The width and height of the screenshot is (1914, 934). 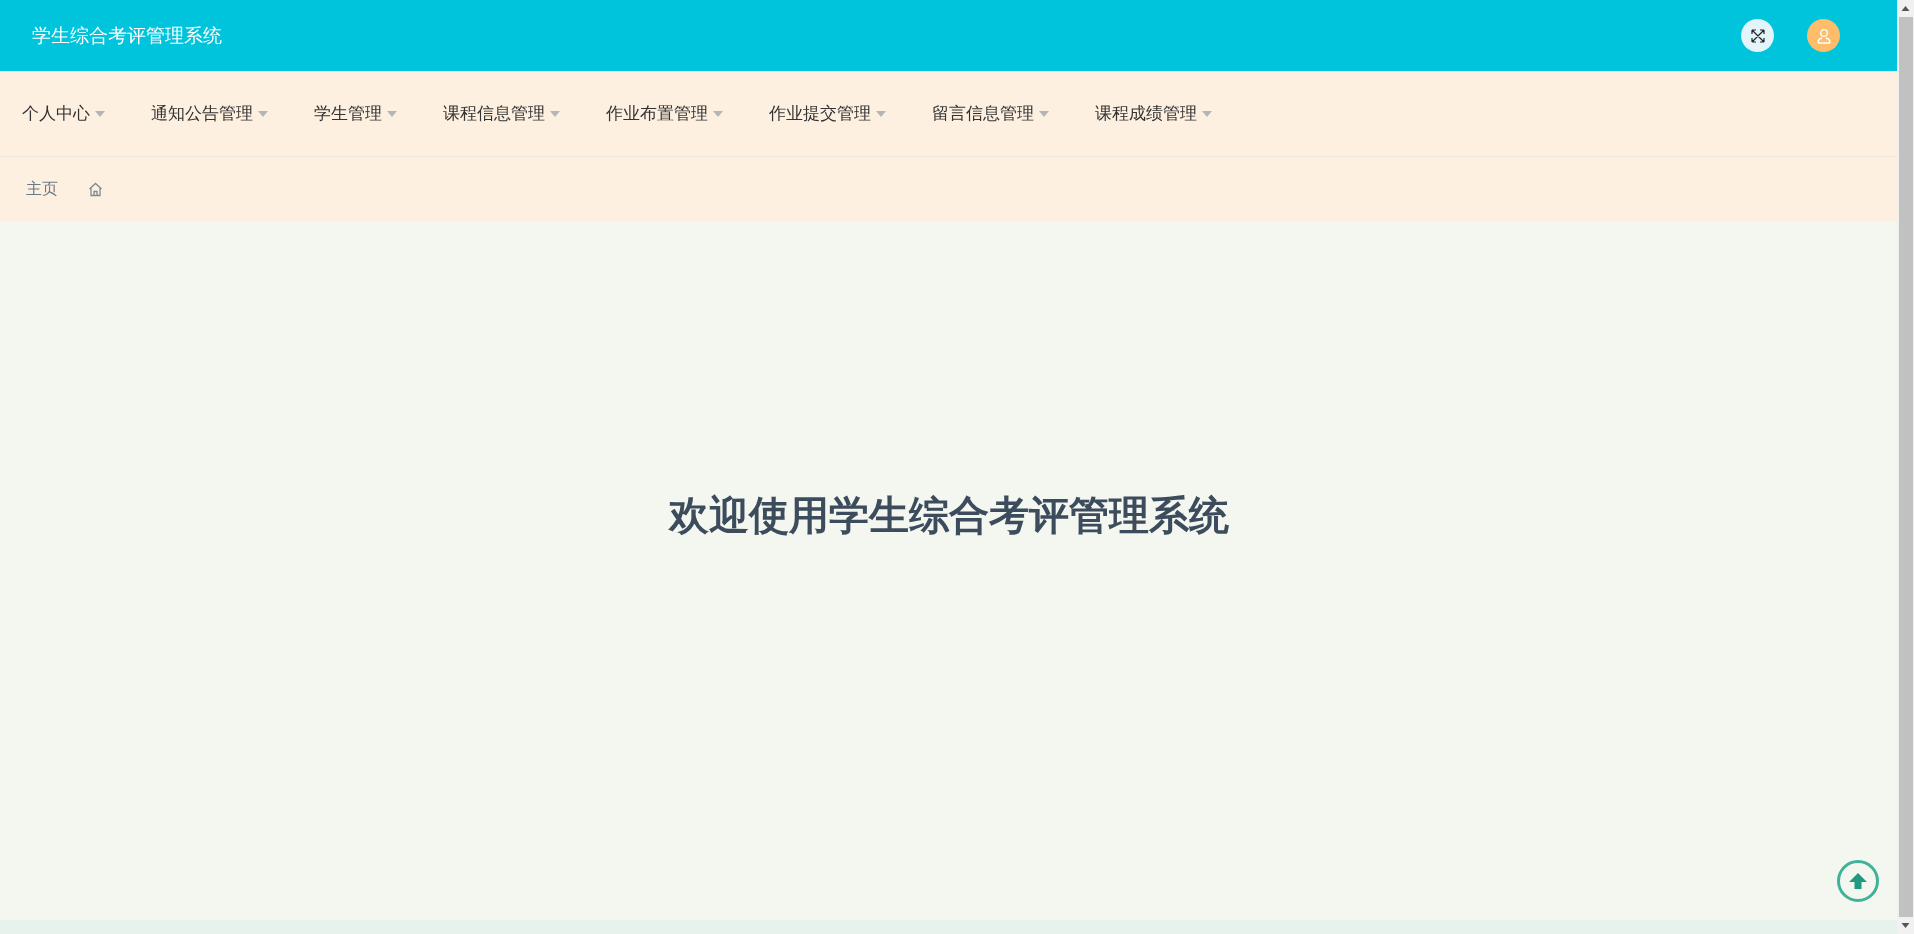 What do you see at coordinates (202, 113) in the screenshot?
I see `menu-item: 通知公告管理` at bounding box center [202, 113].